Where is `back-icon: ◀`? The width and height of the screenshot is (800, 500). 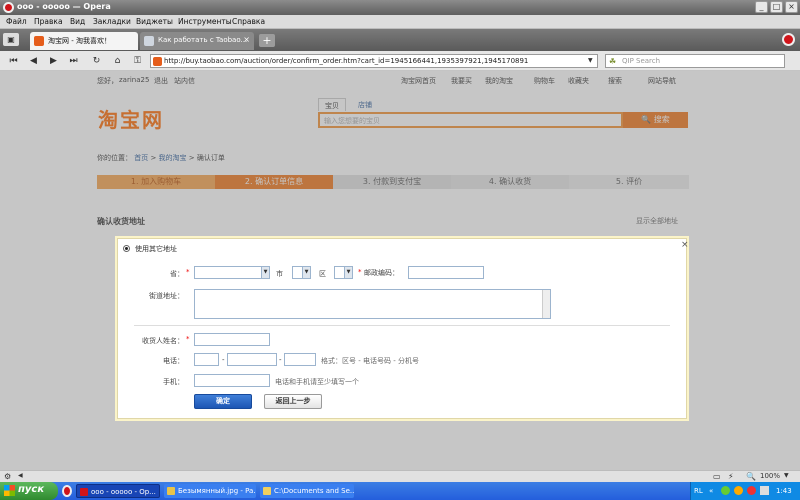
back-icon: ◀ is located at coordinates (33, 61).